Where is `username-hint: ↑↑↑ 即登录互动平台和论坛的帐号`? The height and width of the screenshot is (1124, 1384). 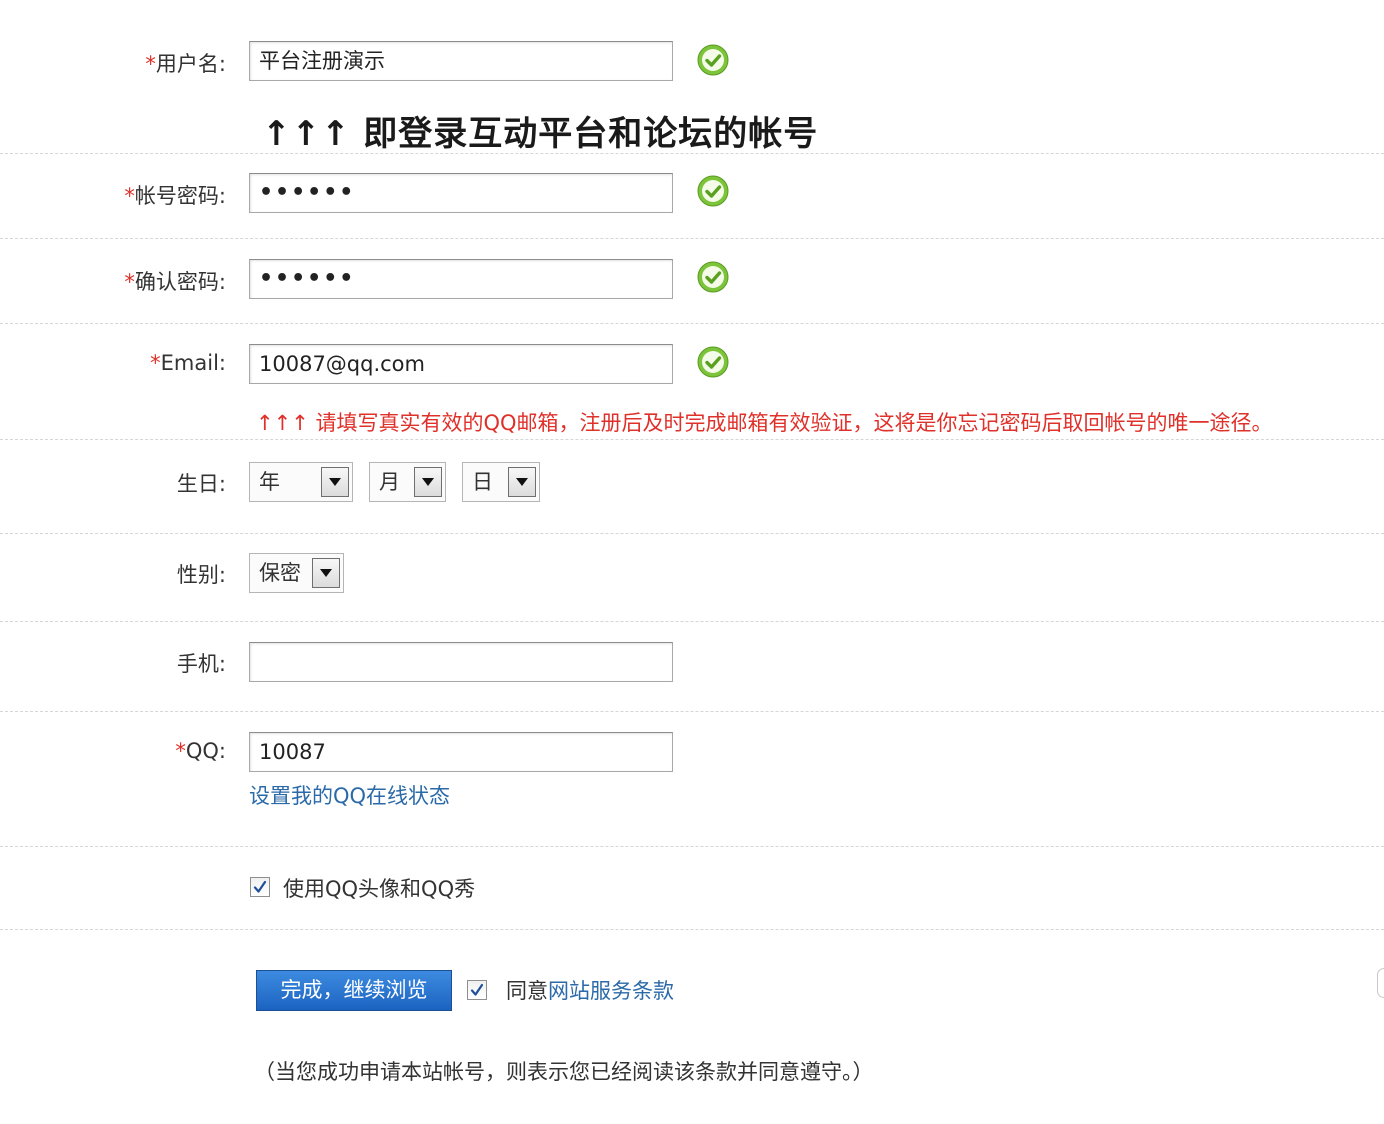 username-hint: ↑↑↑ 即登录互动平台和论坛的帐号 is located at coordinates (540, 134).